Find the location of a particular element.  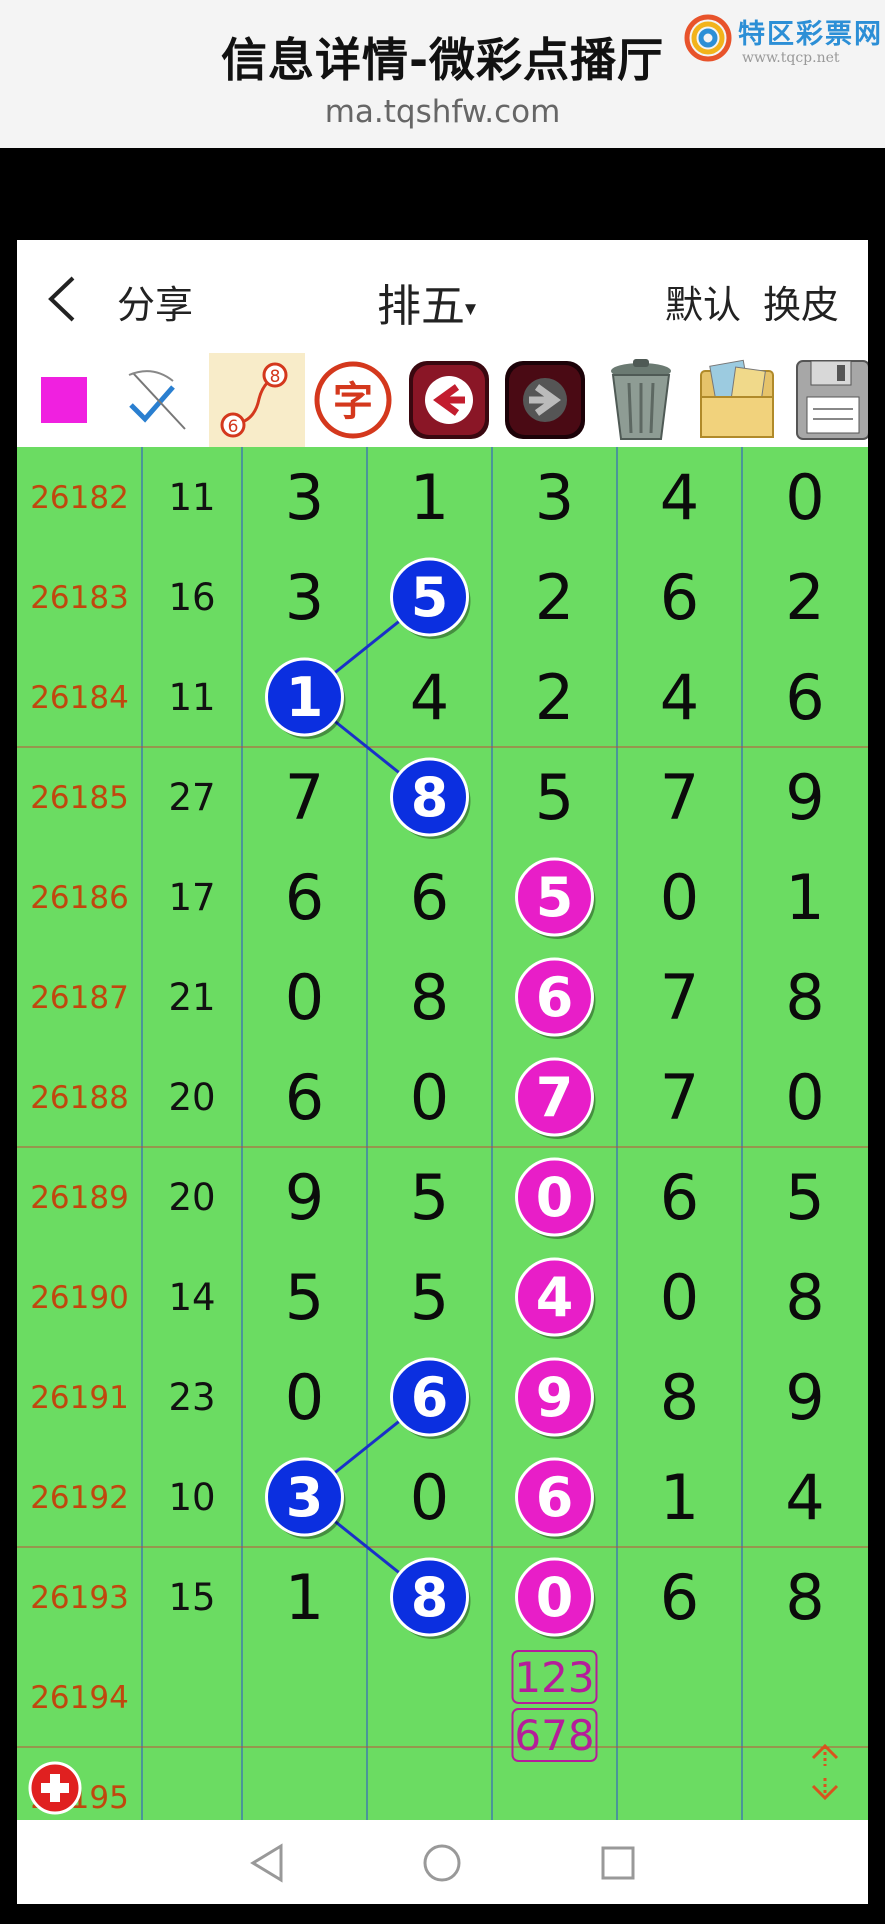

system-navbar is located at coordinates (442, 1862).